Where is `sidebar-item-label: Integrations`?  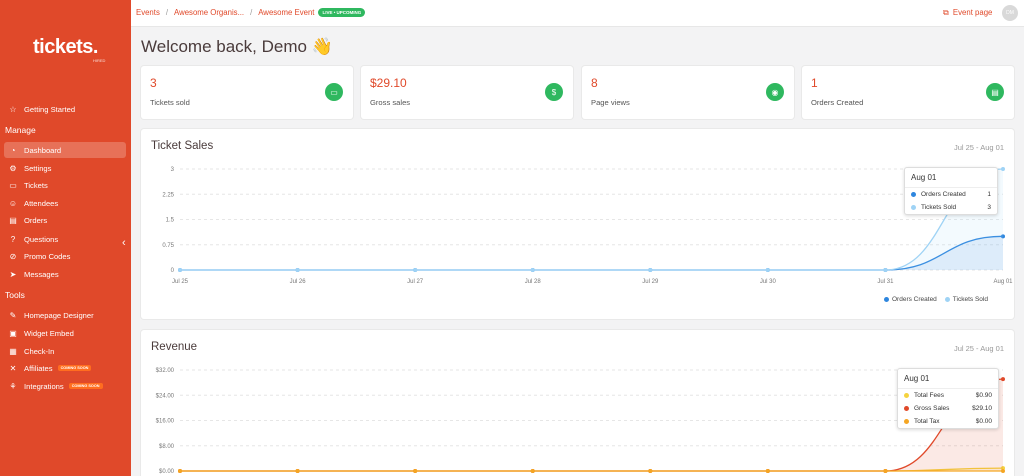 sidebar-item-label: Integrations is located at coordinates (44, 386).